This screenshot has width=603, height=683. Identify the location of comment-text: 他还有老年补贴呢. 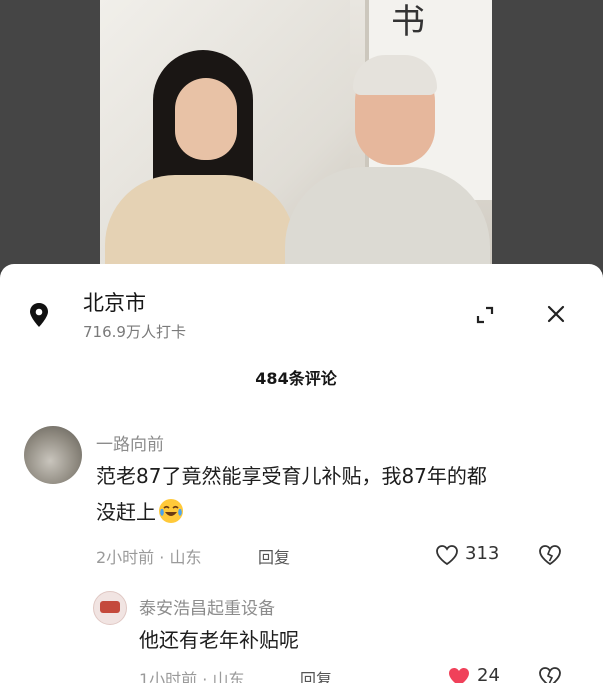
(219, 640).